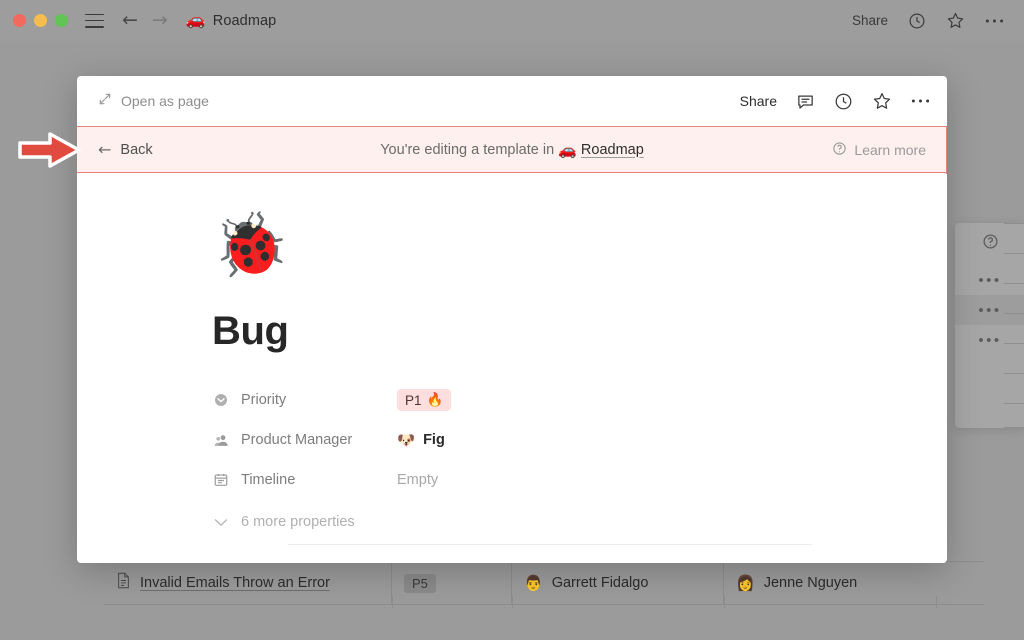 The image size is (1024, 640). What do you see at coordinates (195, 20) in the screenshot?
I see `document-emoji-icon: 🚗` at bounding box center [195, 20].